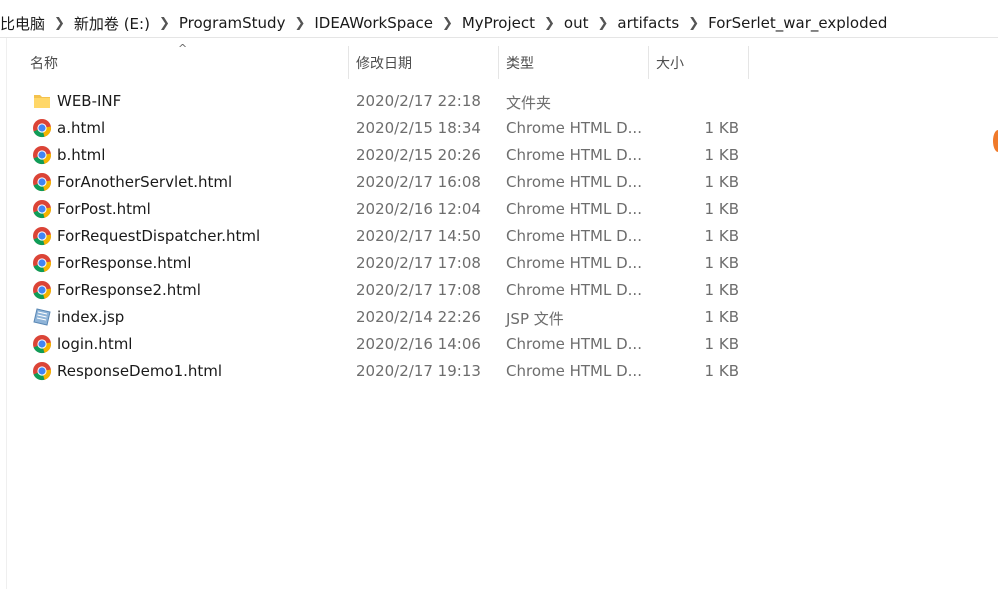 This screenshot has height=589, width=998. I want to click on file-row: WEB-INF 2020/2/17 22:18 文件夹, so click(380, 101).